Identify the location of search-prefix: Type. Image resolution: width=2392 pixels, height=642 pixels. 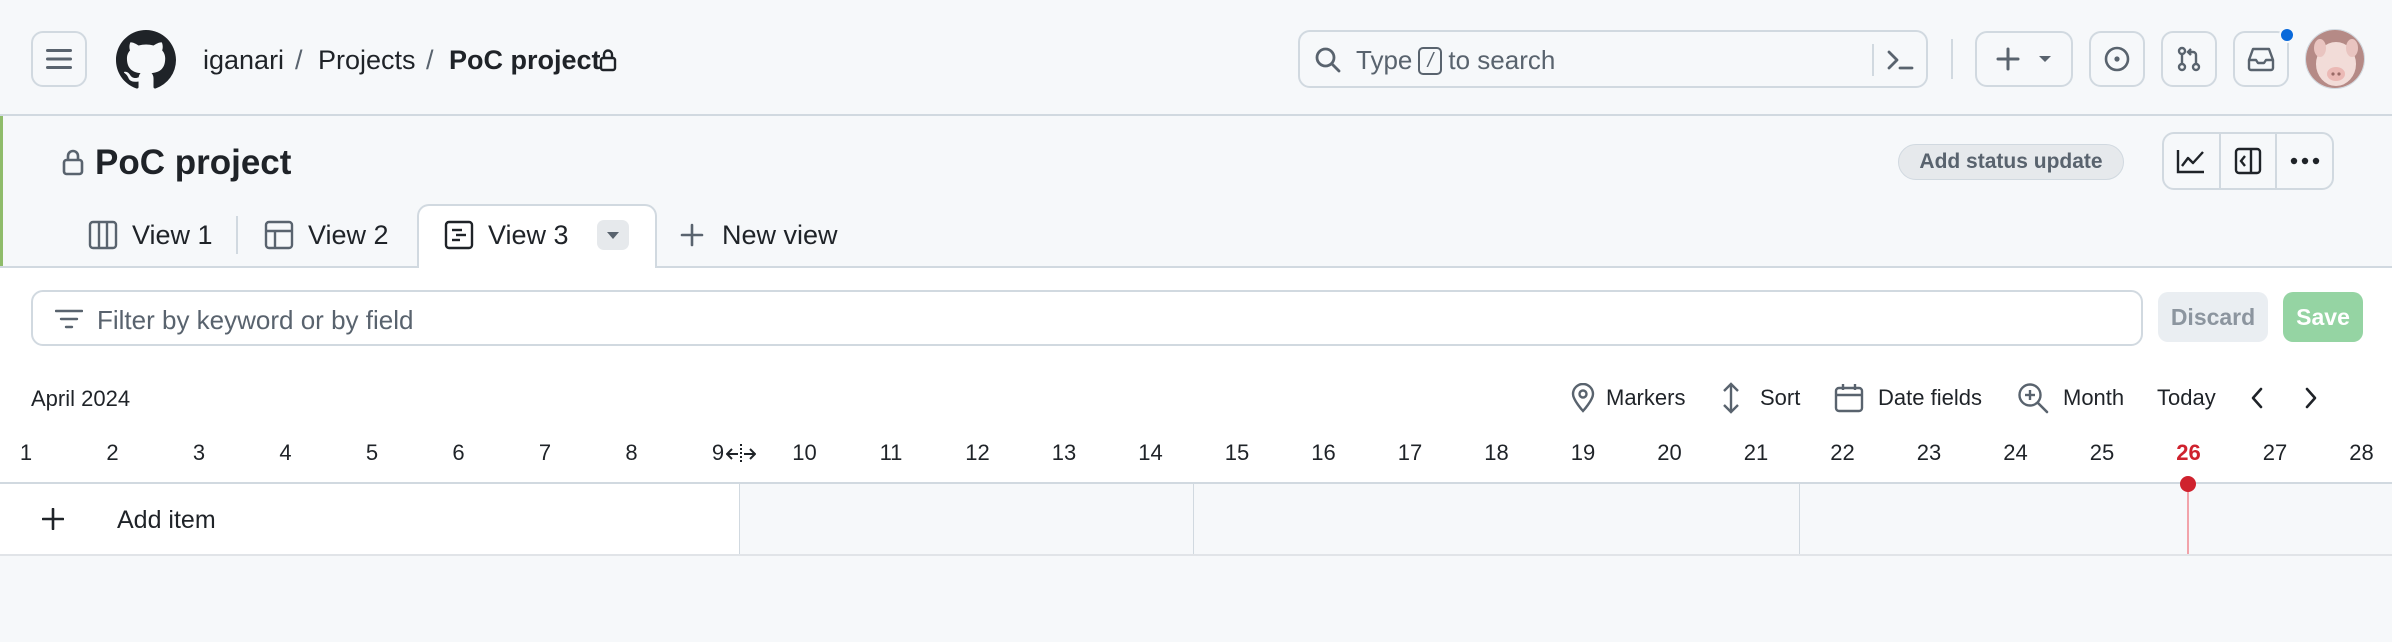
(1384, 60).